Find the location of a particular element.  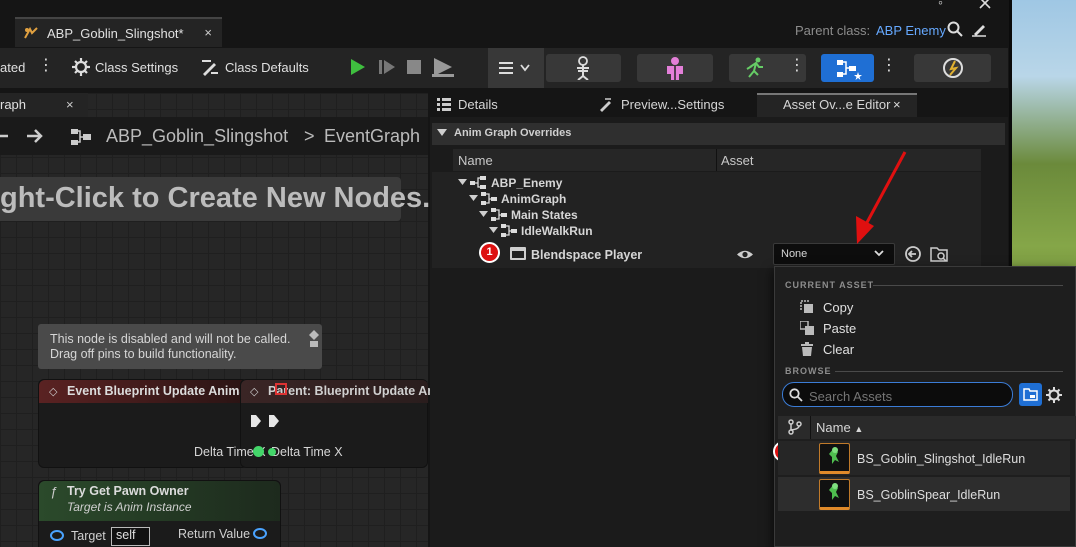

annotation-arrow is located at coordinates (881, 197).